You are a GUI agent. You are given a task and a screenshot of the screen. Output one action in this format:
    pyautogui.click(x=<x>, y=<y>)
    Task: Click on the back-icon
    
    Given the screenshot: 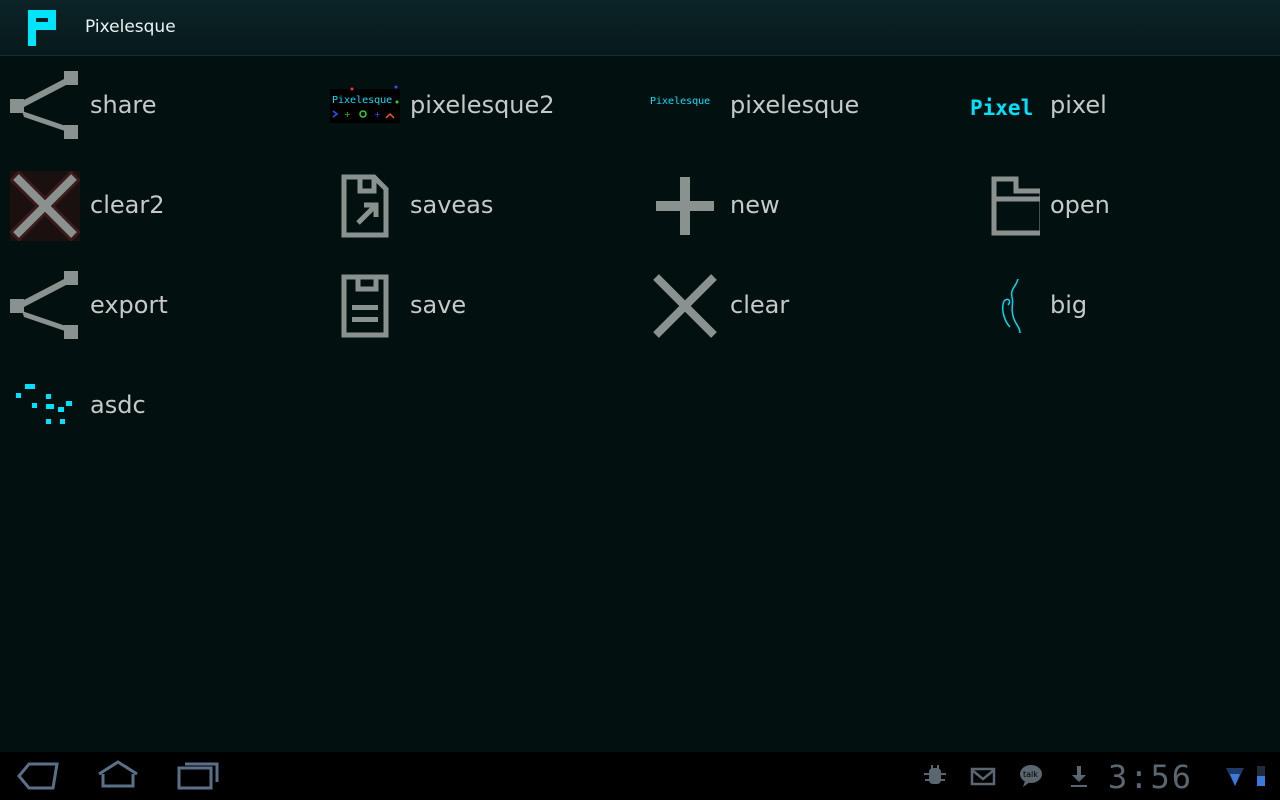 What is the action you would take?
    pyautogui.click(x=38, y=776)
    